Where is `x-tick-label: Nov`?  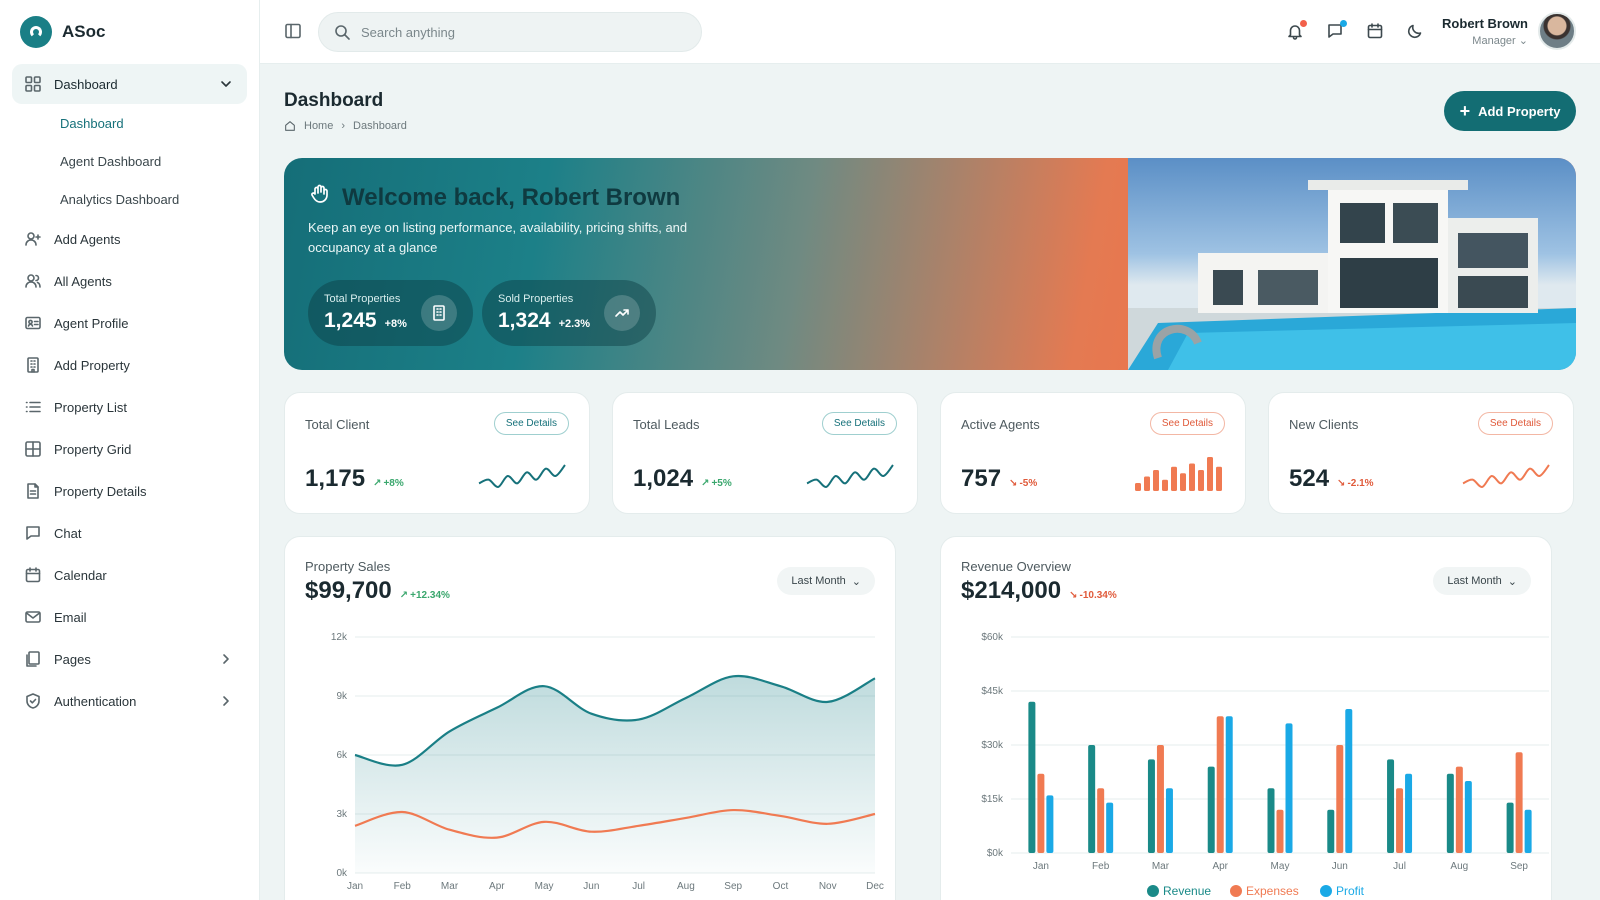
x-tick-label: Nov is located at coordinates (828, 886).